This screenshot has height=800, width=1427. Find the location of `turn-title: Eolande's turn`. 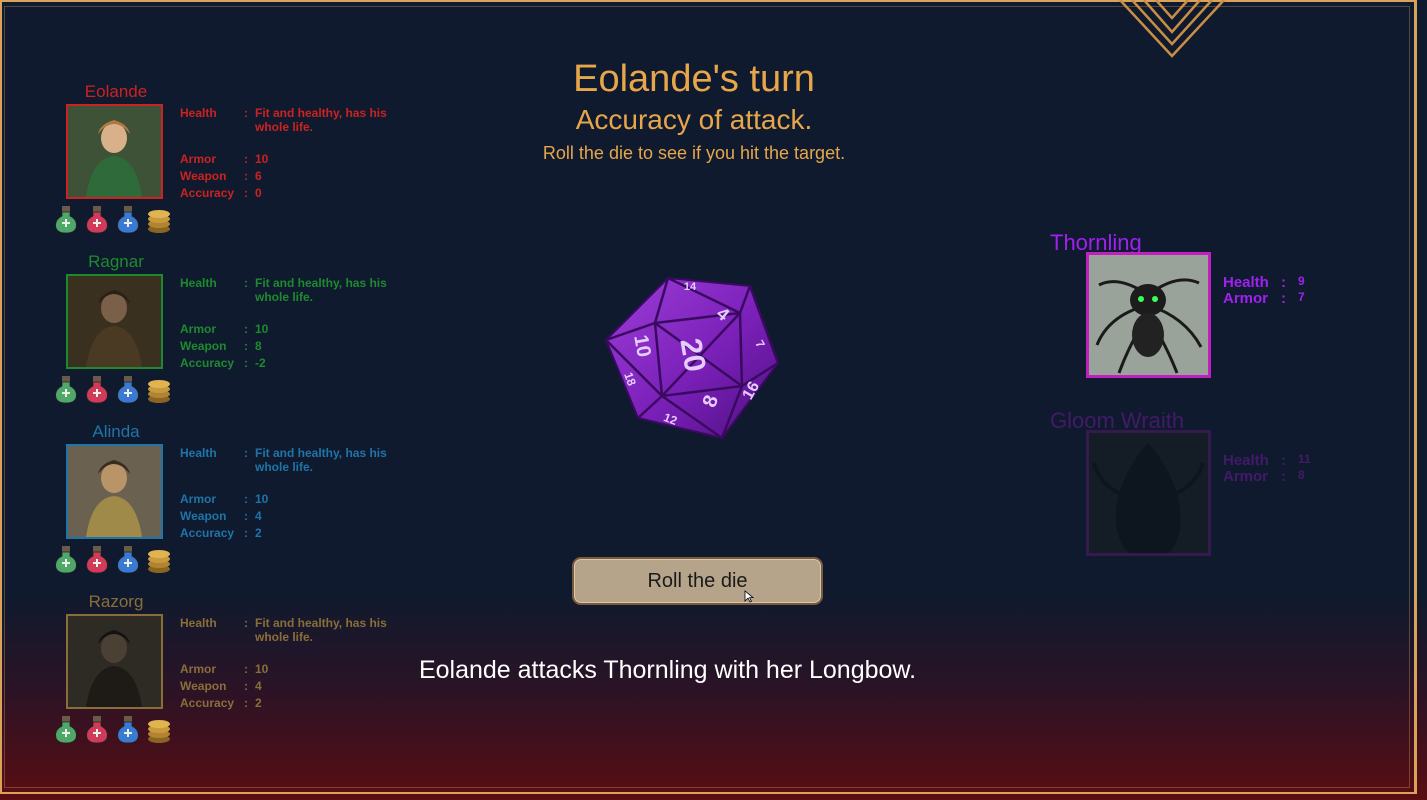

turn-title: Eolande's turn is located at coordinates (694, 79).